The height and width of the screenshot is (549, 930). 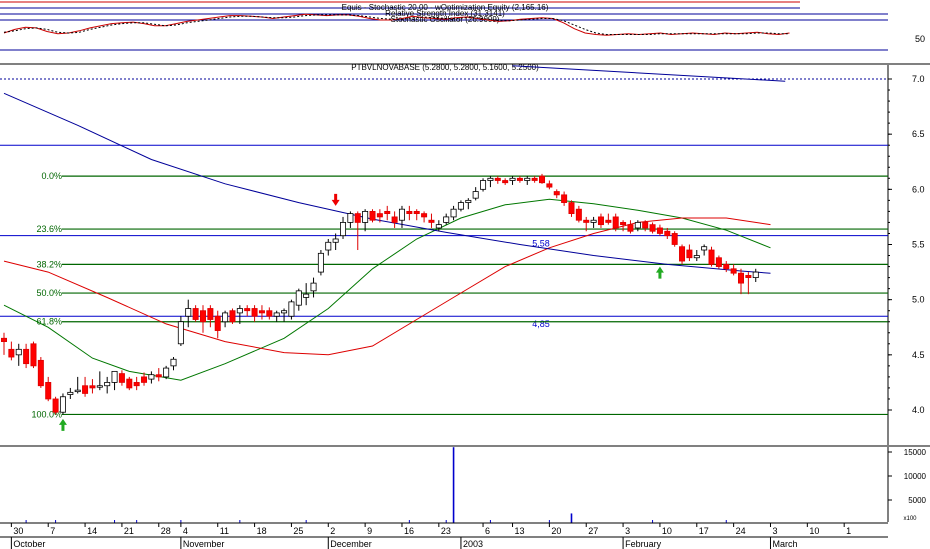 I want to click on price-y-tick: 6.0, so click(x=918, y=189).